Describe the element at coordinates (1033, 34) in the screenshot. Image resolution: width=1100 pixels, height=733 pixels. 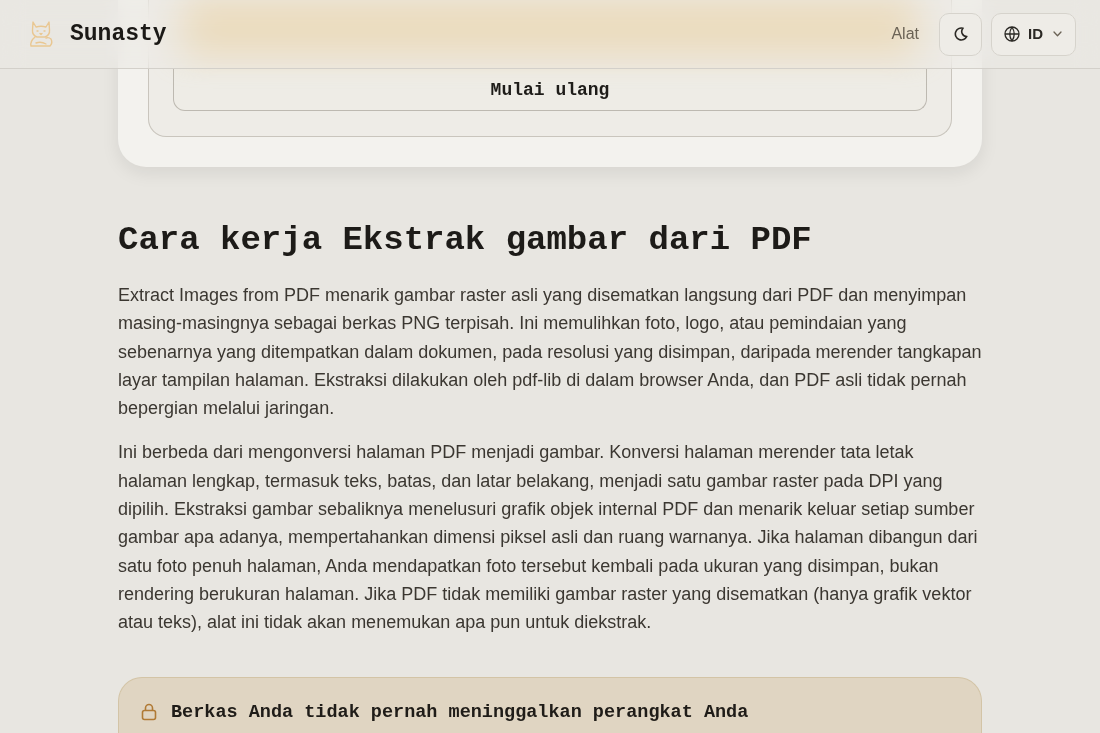
I see `language-button: ID` at that location.